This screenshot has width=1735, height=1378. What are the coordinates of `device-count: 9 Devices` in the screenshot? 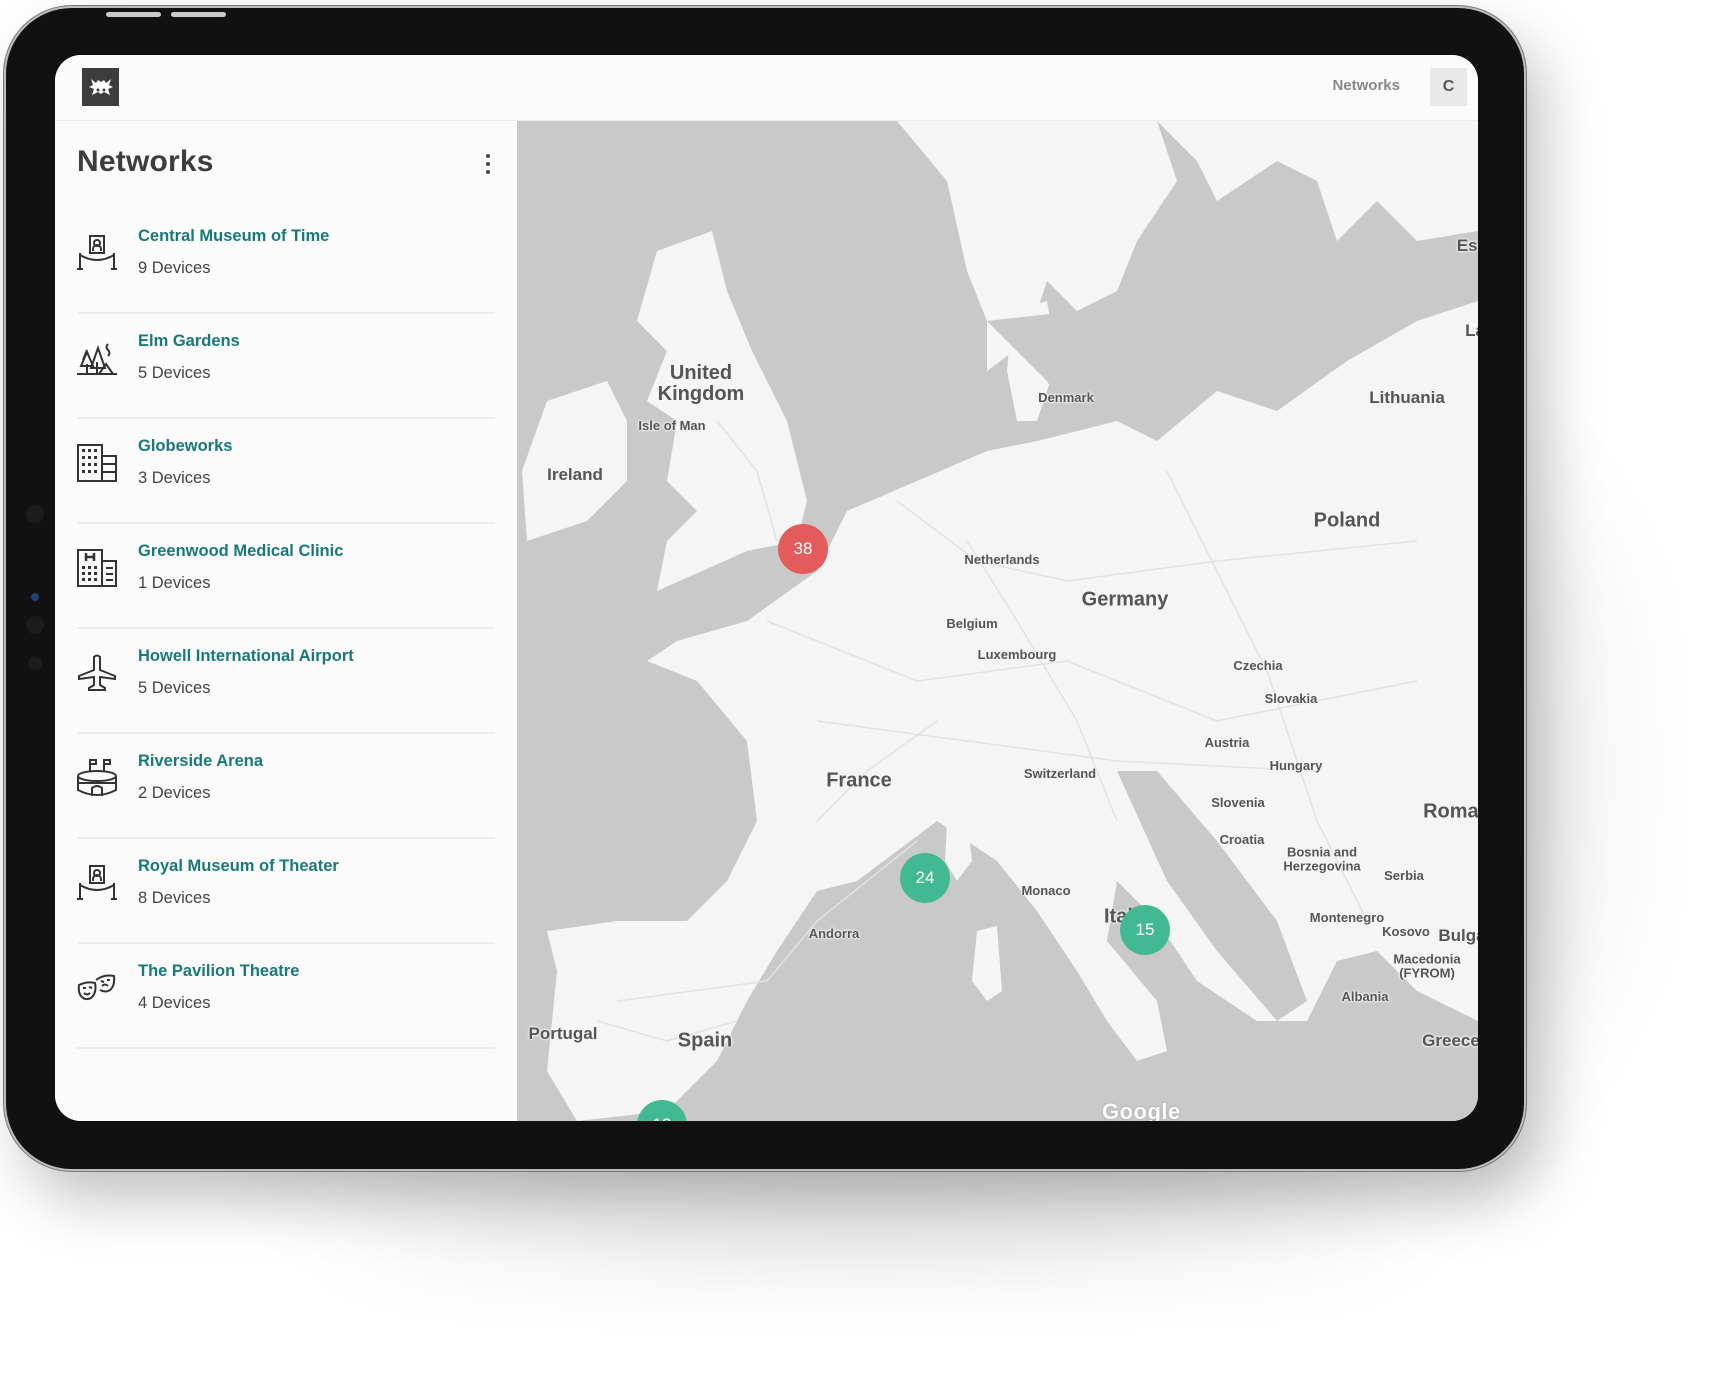 It's located at (174, 268).